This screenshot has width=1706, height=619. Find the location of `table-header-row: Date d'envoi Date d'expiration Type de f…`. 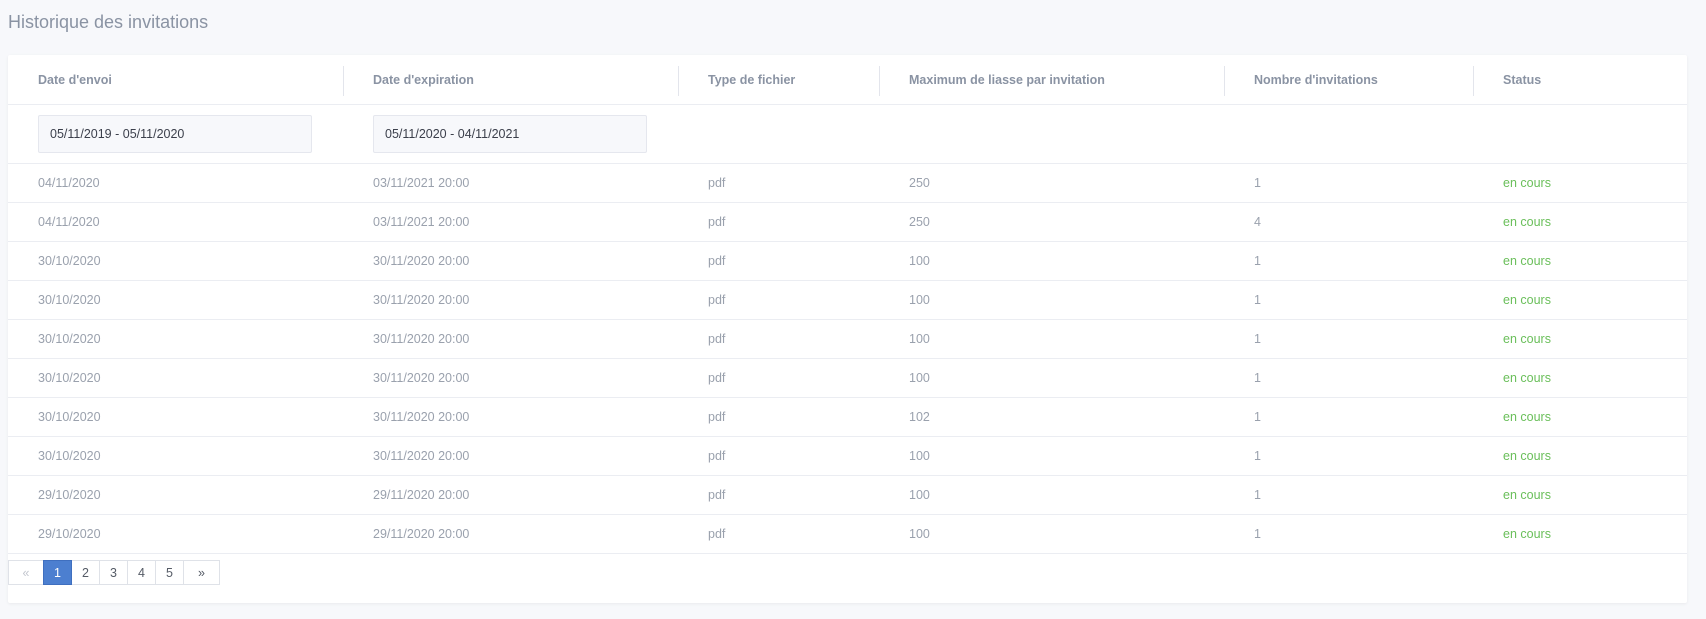

table-header-row: Date d'envoi Date d'expiration Type de f… is located at coordinates (847, 80).